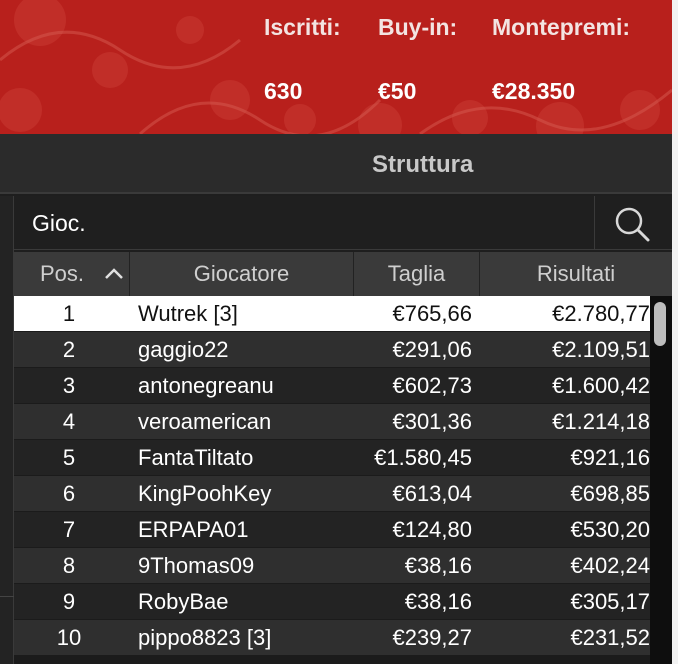 The height and width of the screenshot is (664, 678). I want to click on buyin-label: Buy-in:, so click(418, 27).